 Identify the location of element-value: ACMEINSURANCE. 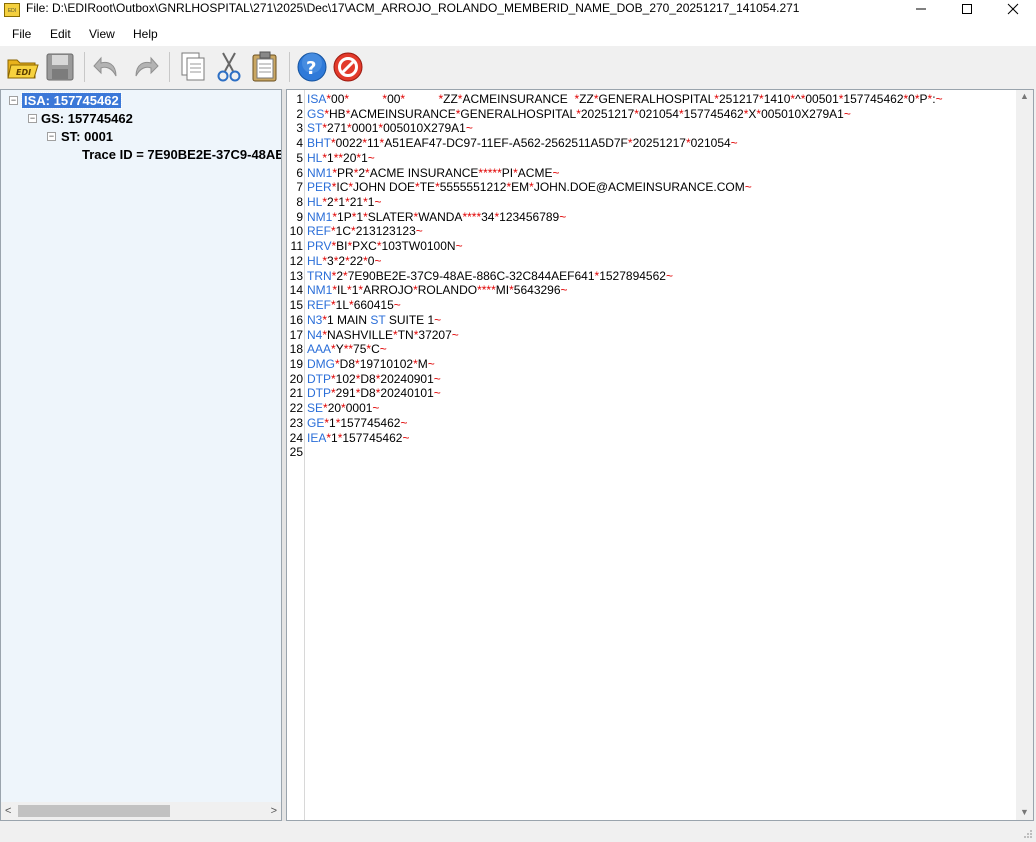
(518, 99).